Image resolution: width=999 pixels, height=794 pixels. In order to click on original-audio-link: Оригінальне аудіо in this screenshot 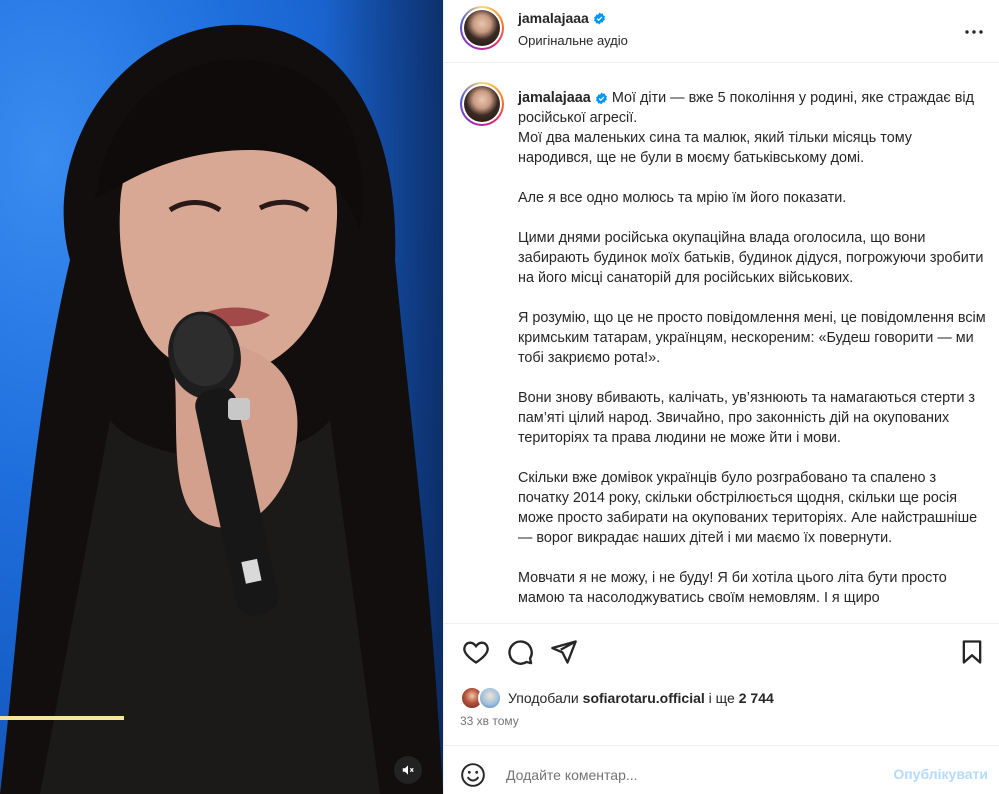, I will do `click(573, 40)`.